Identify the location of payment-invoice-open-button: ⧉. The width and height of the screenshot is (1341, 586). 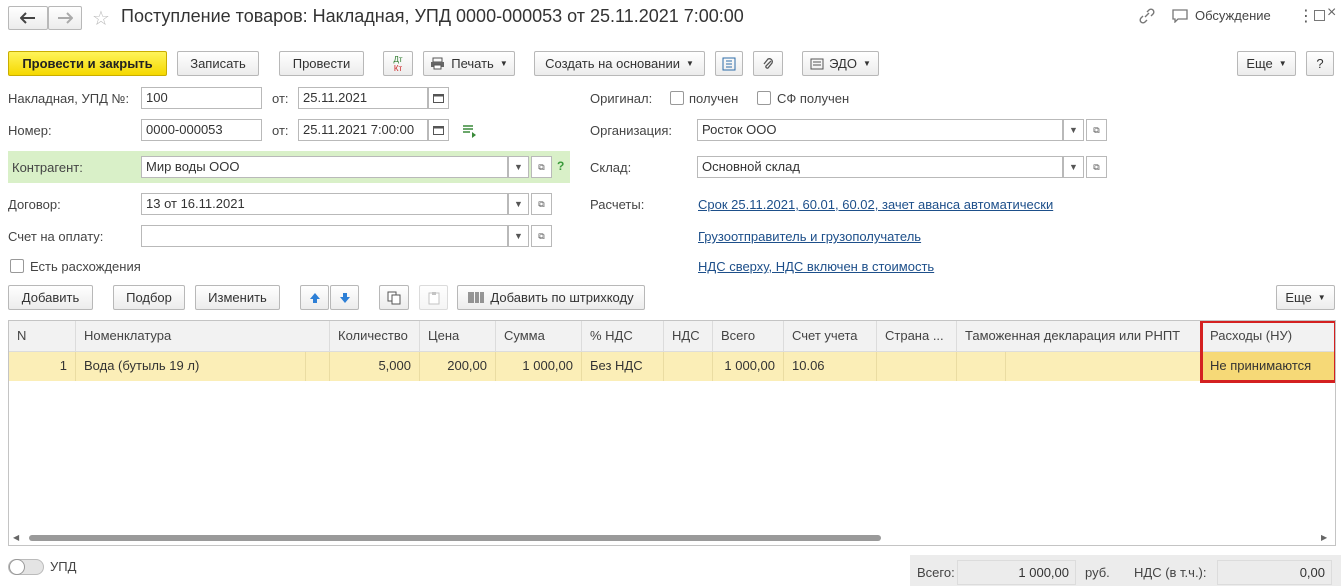
(541, 236).